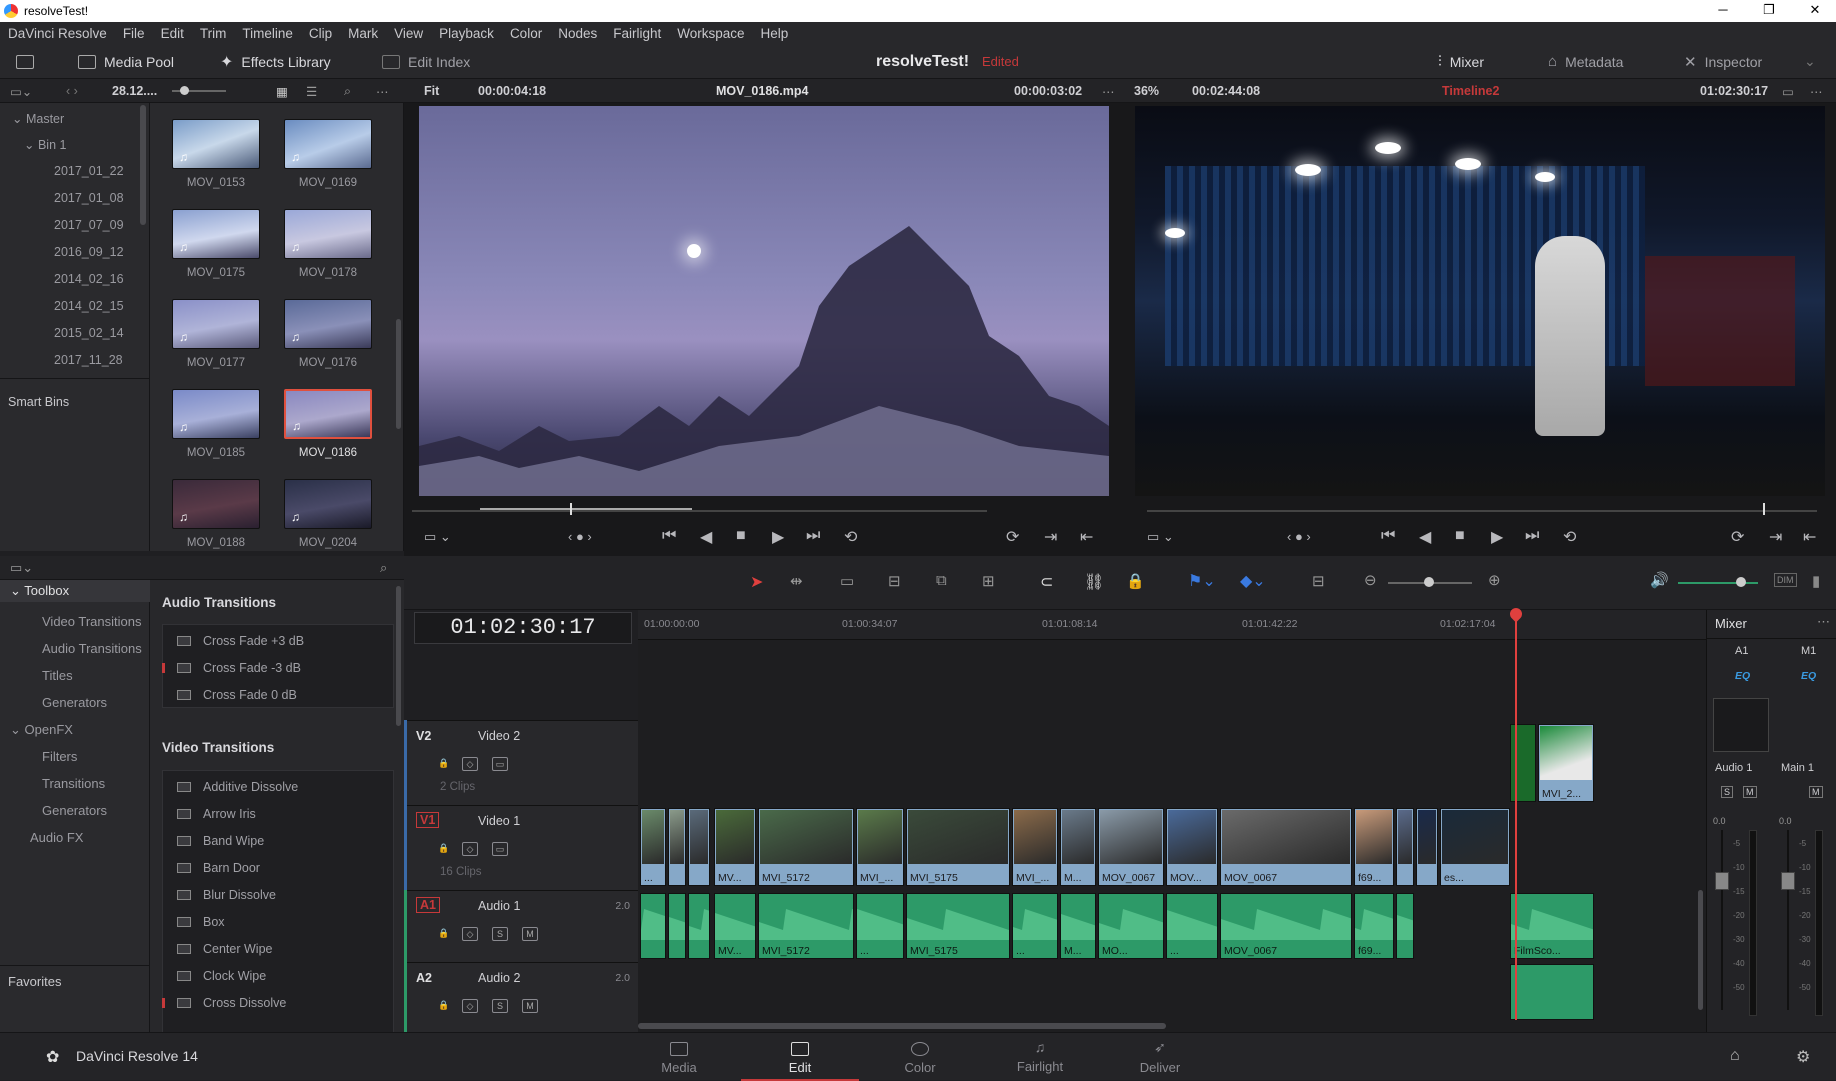 The width and height of the screenshot is (1836, 1081). Describe the element at coordinates (1769, 11) in the screenshot. I see `maximize-button: ❐` at that location.